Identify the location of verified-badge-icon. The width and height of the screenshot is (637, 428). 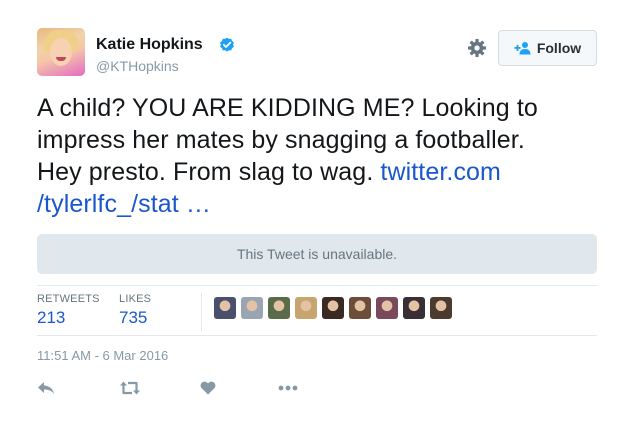
(227, 44).